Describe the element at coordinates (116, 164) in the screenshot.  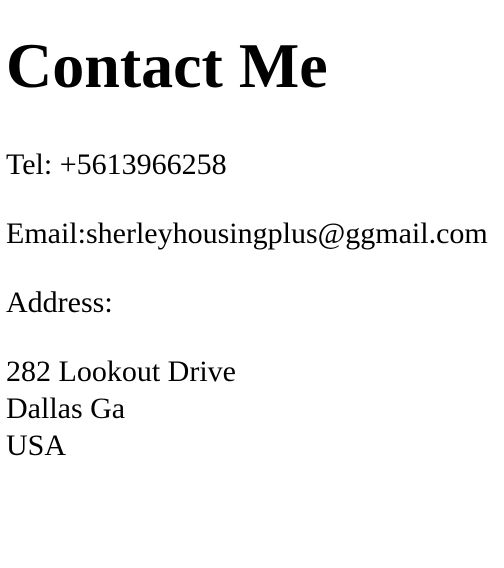
I see `telephone-text: Tel: +5613966258` at that location.